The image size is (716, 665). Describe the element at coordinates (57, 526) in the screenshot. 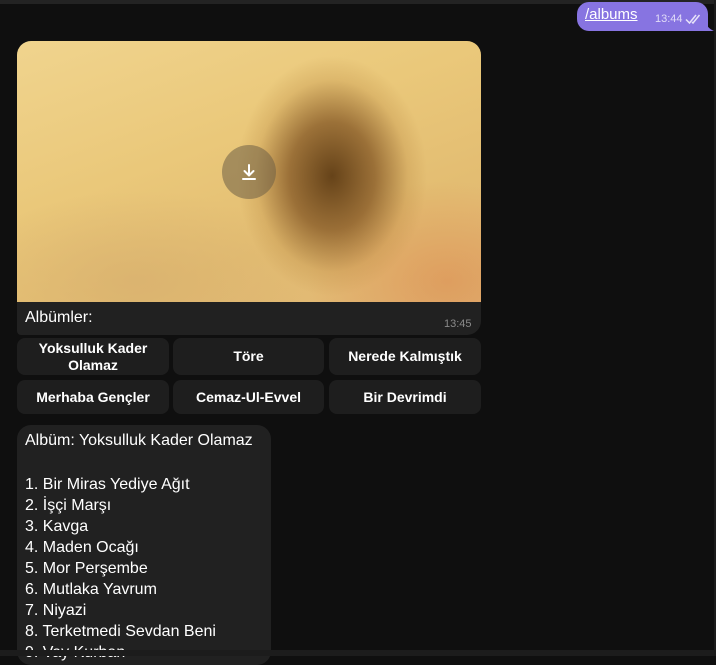

I see `track-item: 3. Kavga` at that location.